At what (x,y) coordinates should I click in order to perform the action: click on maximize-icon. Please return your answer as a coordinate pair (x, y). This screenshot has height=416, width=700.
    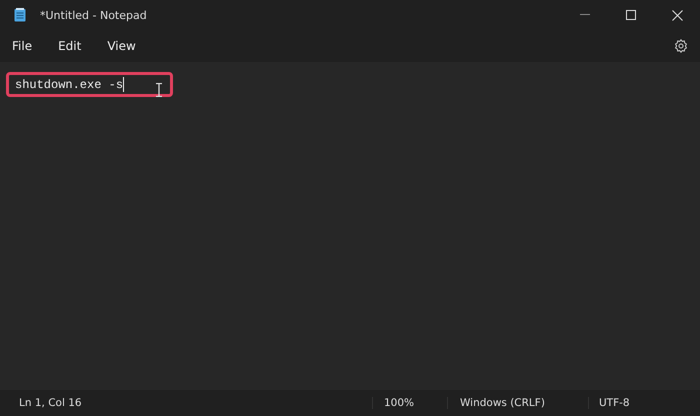
    Looking at the image, I should click on (631, 15).